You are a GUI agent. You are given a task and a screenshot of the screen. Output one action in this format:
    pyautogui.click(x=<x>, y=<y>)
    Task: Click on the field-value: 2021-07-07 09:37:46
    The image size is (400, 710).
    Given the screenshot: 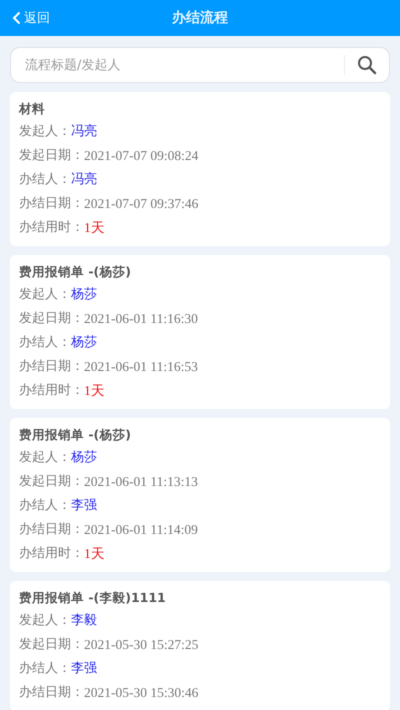 What is the action you would take?
    pyautogui.click(x=141, y=204)
    